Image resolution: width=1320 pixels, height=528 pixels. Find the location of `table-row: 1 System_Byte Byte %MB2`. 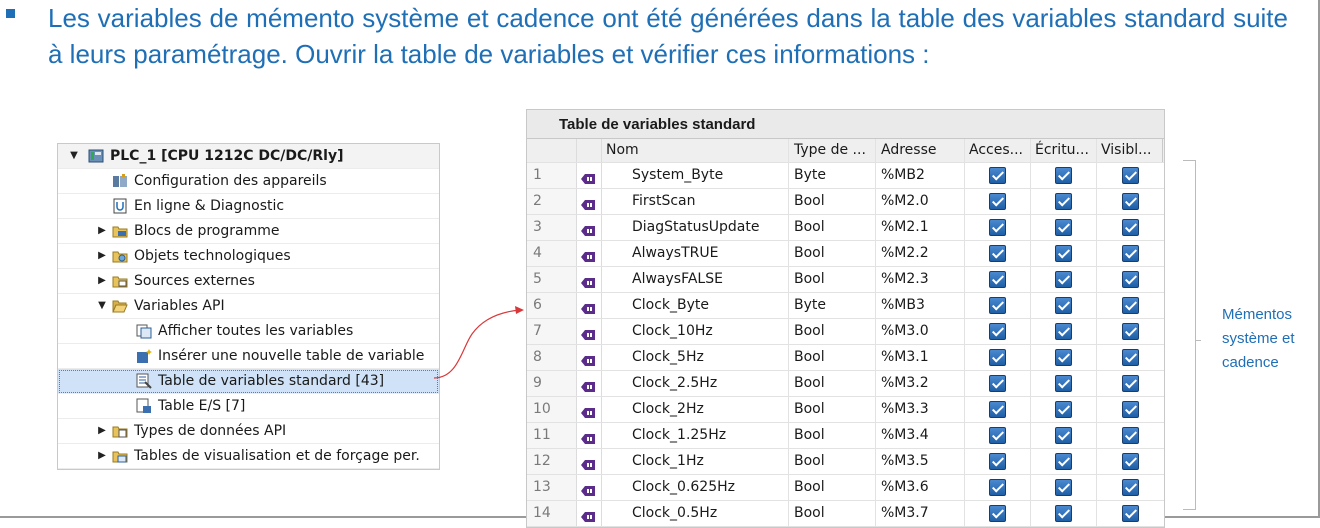

table-row: 1 System_Byte Byte %MB2 is located at coordinates (845, 176).